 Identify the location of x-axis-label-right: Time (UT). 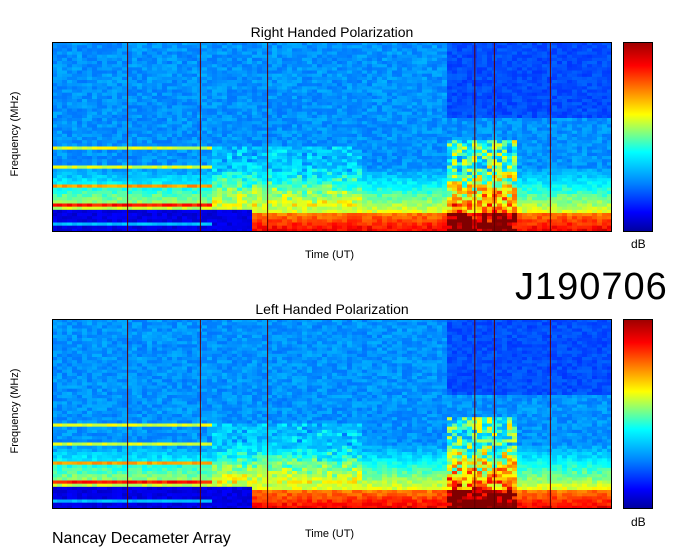
(330, 255).